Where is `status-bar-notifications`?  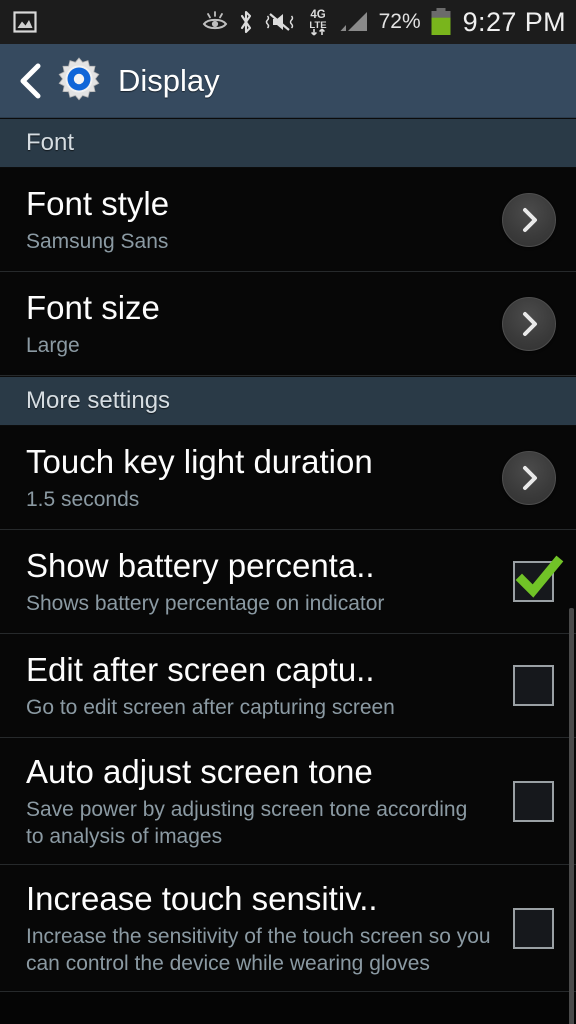 status-bar-notifications is located at coordinates (25, 22).